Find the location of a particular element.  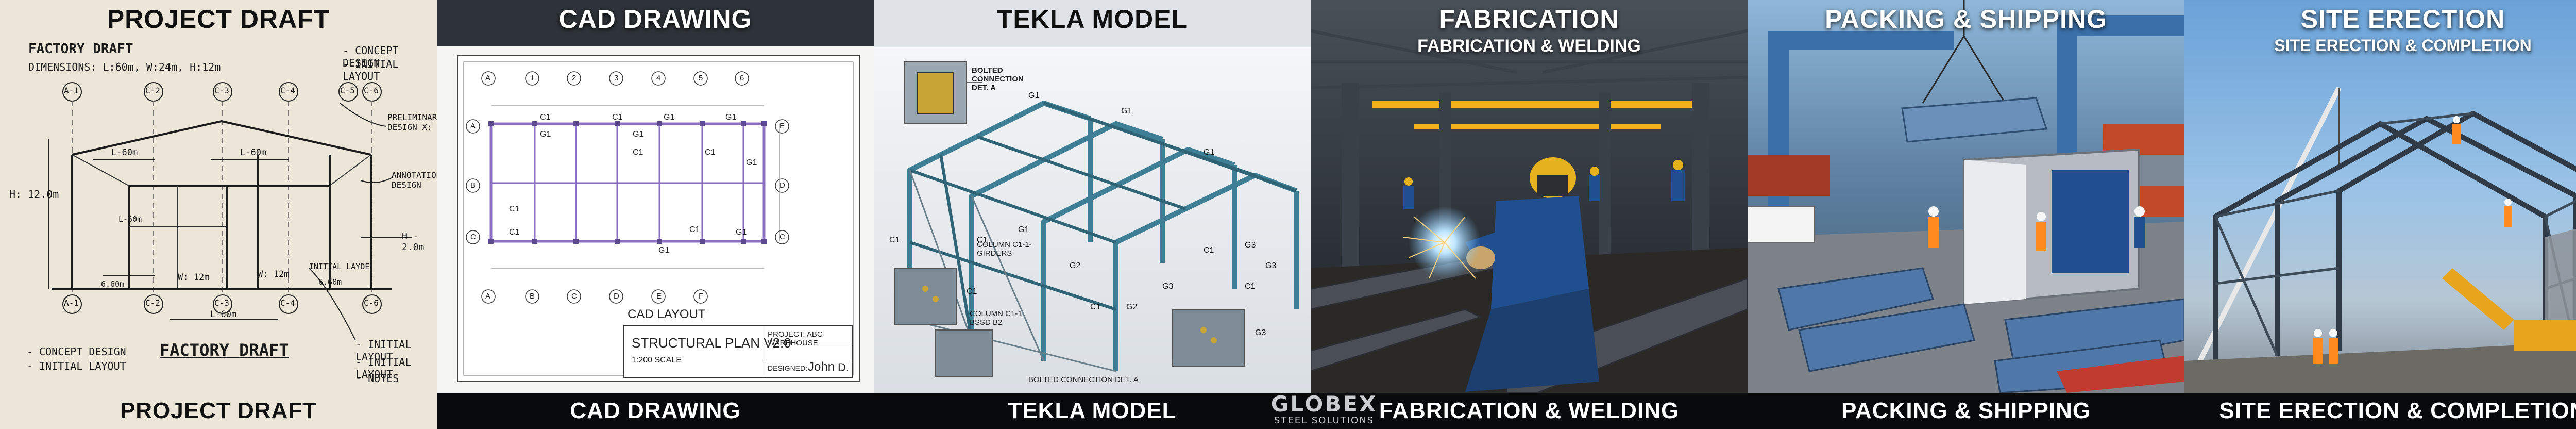

tekla-3d-model: G1G1 G1G3 G2 G3 C1C1 G1C1 C1G3 G2C1 C1G3 is located at coordinates (1092, 220).